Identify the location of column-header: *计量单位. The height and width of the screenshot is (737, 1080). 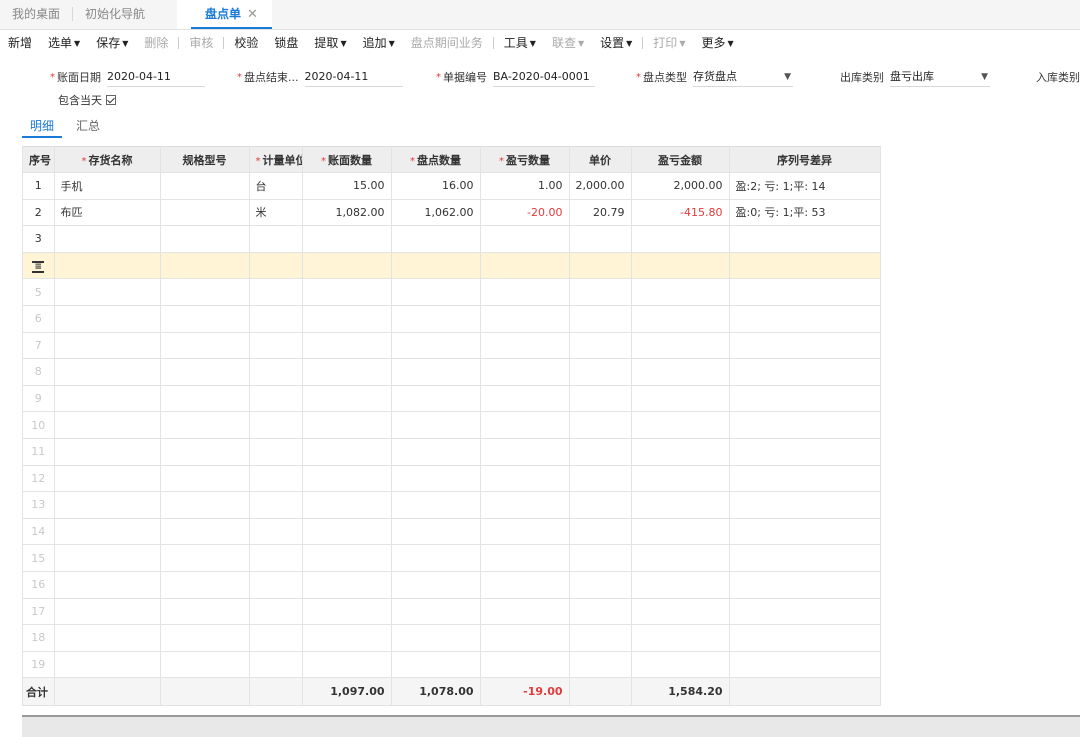
(276, 159).